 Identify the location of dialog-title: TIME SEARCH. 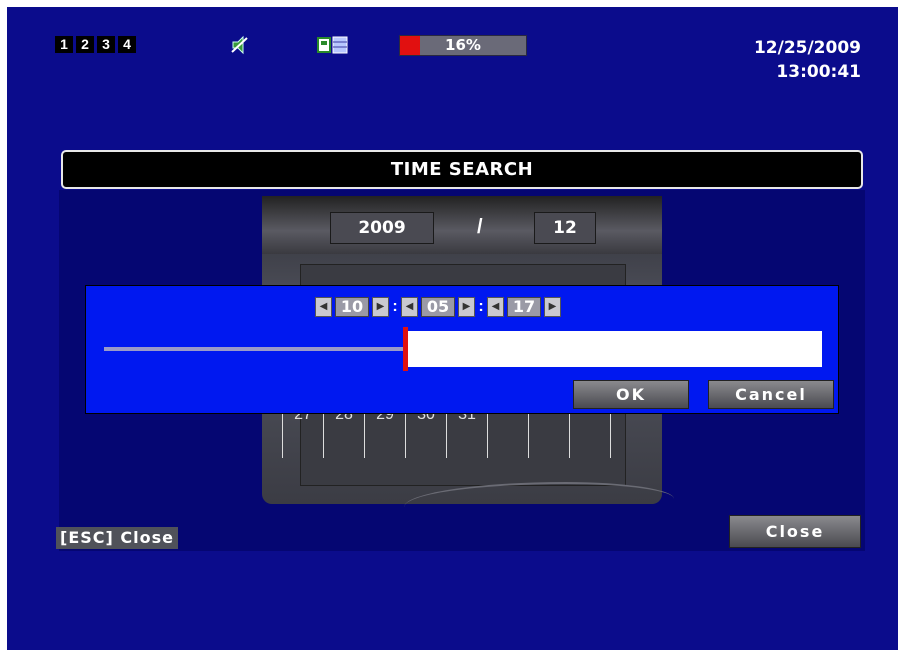
(462, 169).